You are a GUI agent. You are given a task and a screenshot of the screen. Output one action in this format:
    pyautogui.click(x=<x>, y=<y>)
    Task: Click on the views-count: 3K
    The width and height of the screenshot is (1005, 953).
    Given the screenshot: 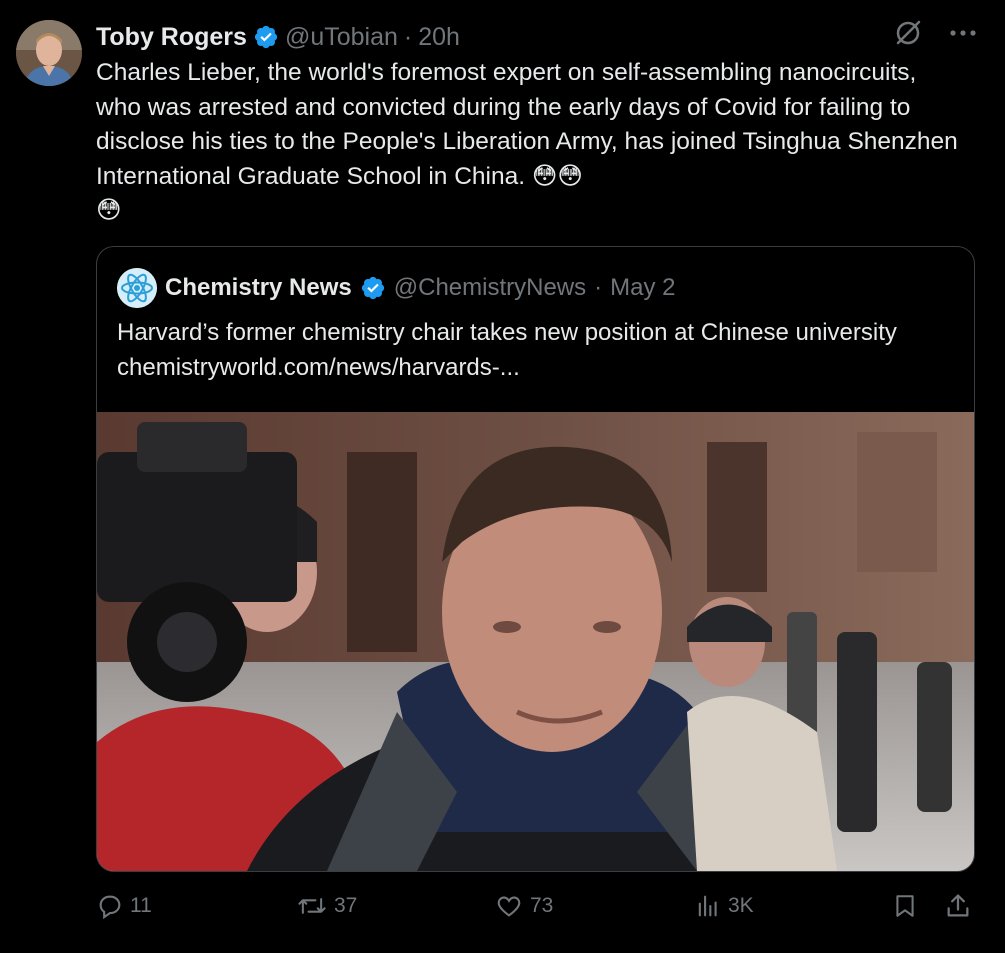 What is the action you would take?
    pyautogui.click(x=741, y=905)
    